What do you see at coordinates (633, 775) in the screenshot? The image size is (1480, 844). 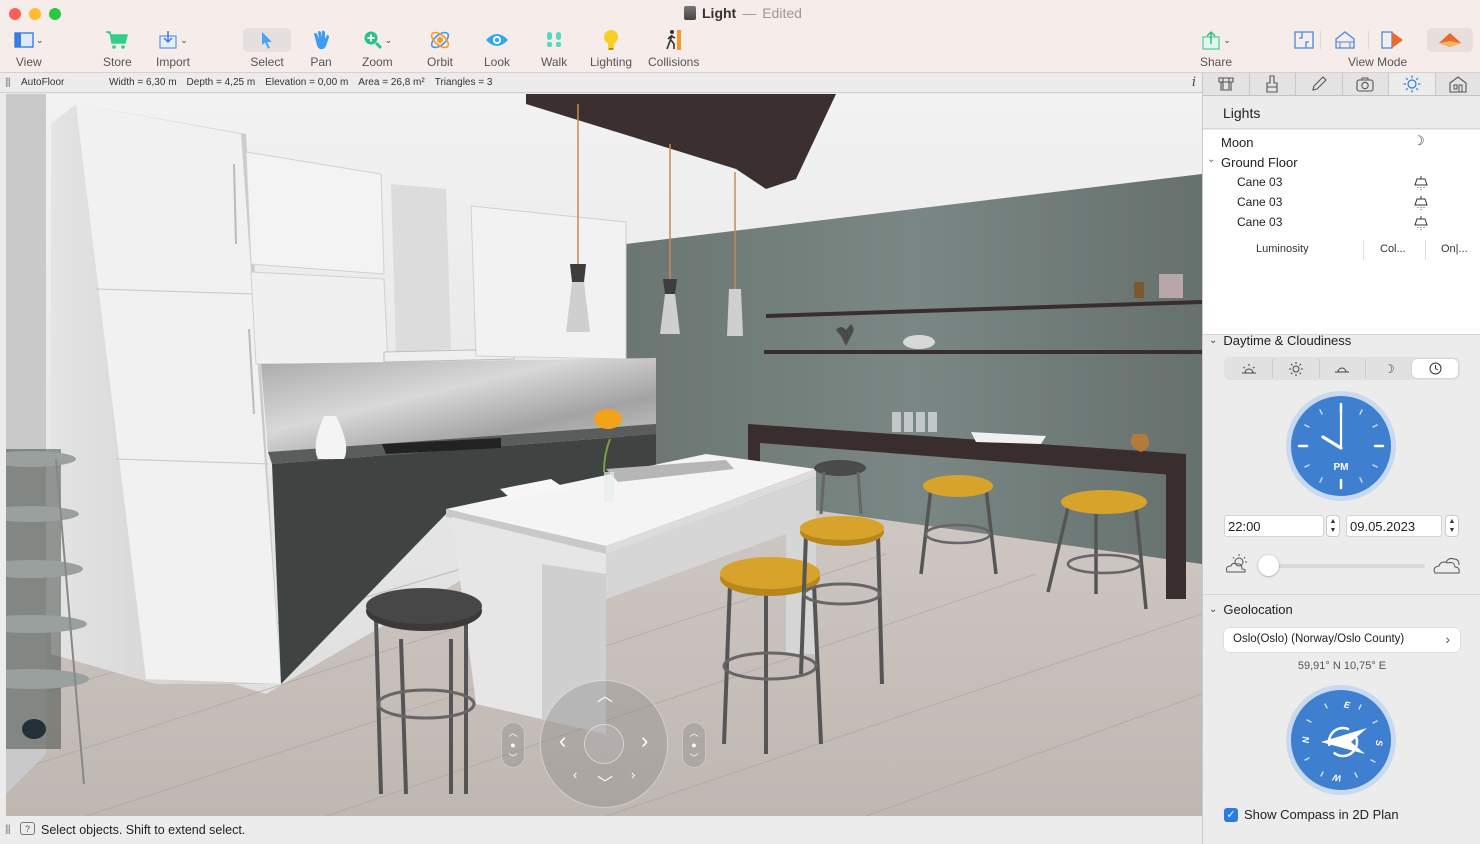 I see `strafe-right-arrow: ›` at bounding box center [633, 775].